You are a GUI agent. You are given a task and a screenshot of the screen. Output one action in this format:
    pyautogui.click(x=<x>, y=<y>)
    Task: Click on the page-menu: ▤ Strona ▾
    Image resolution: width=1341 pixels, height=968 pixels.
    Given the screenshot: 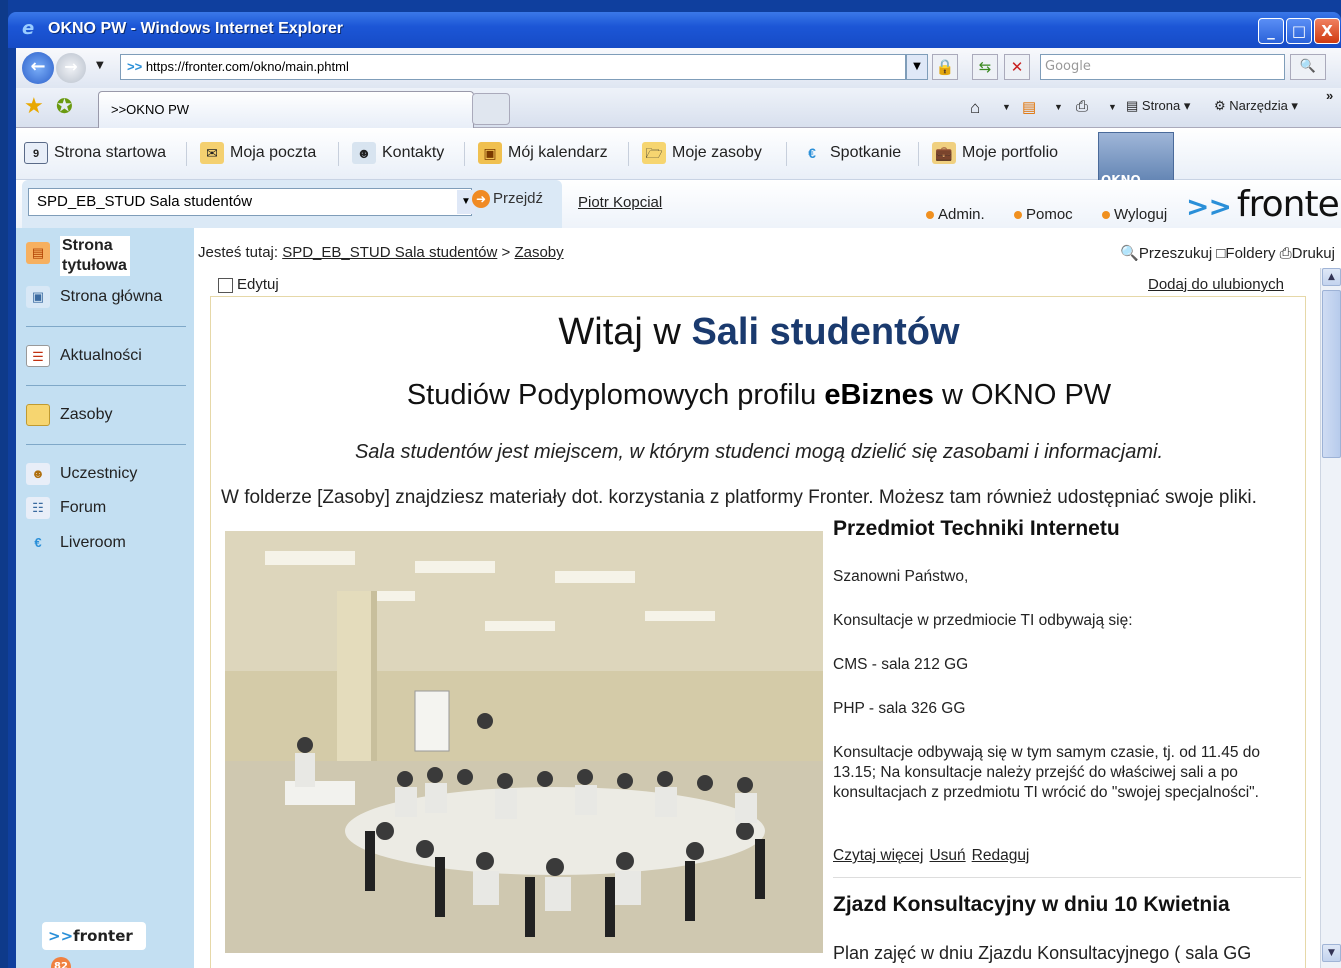 What is the action you would take?
    pyautogui.click(x=1158, y=106)
    